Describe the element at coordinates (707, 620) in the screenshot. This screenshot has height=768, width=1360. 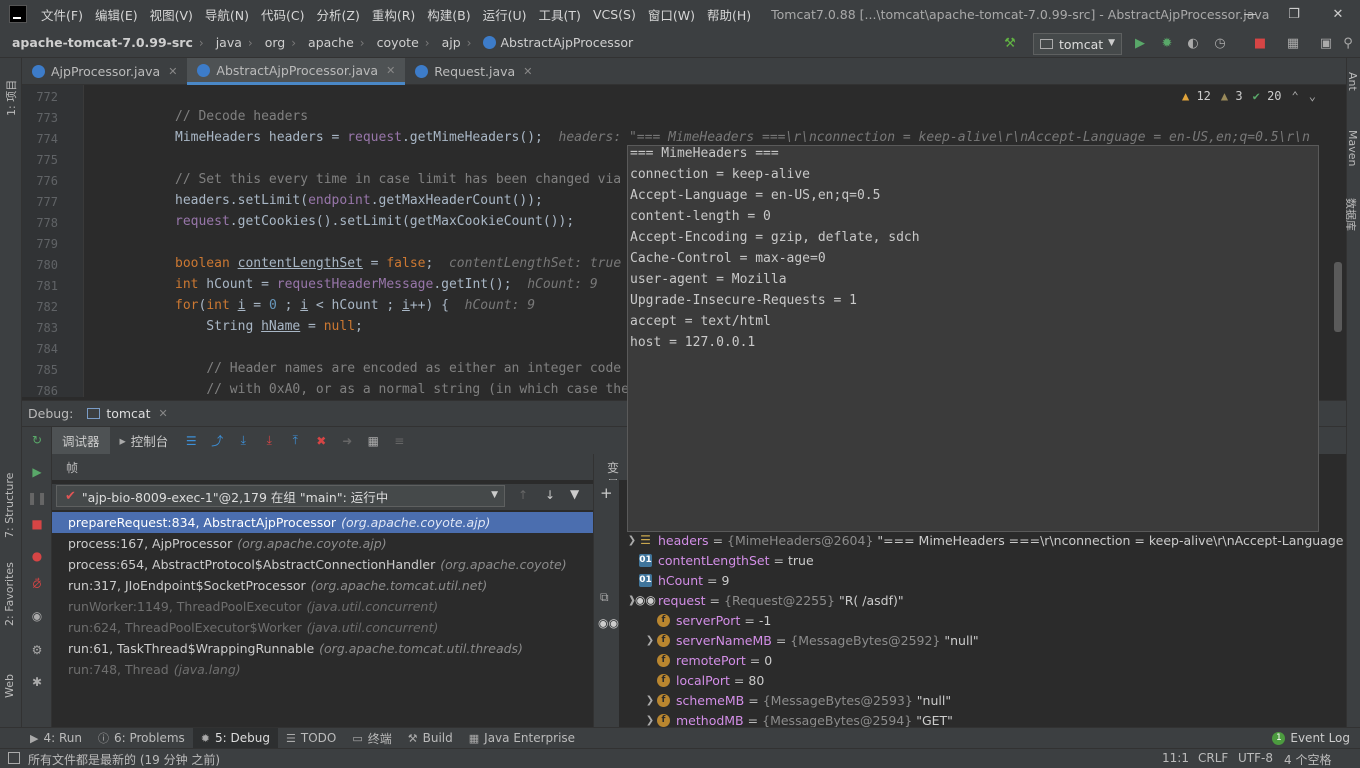
I see `variable-row: f serverPort = -1` at that location.